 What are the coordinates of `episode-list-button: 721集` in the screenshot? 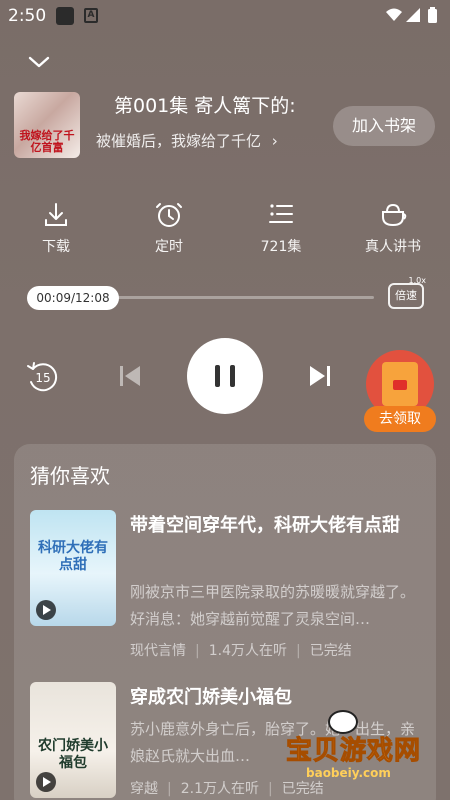 It's located at (281, 228).